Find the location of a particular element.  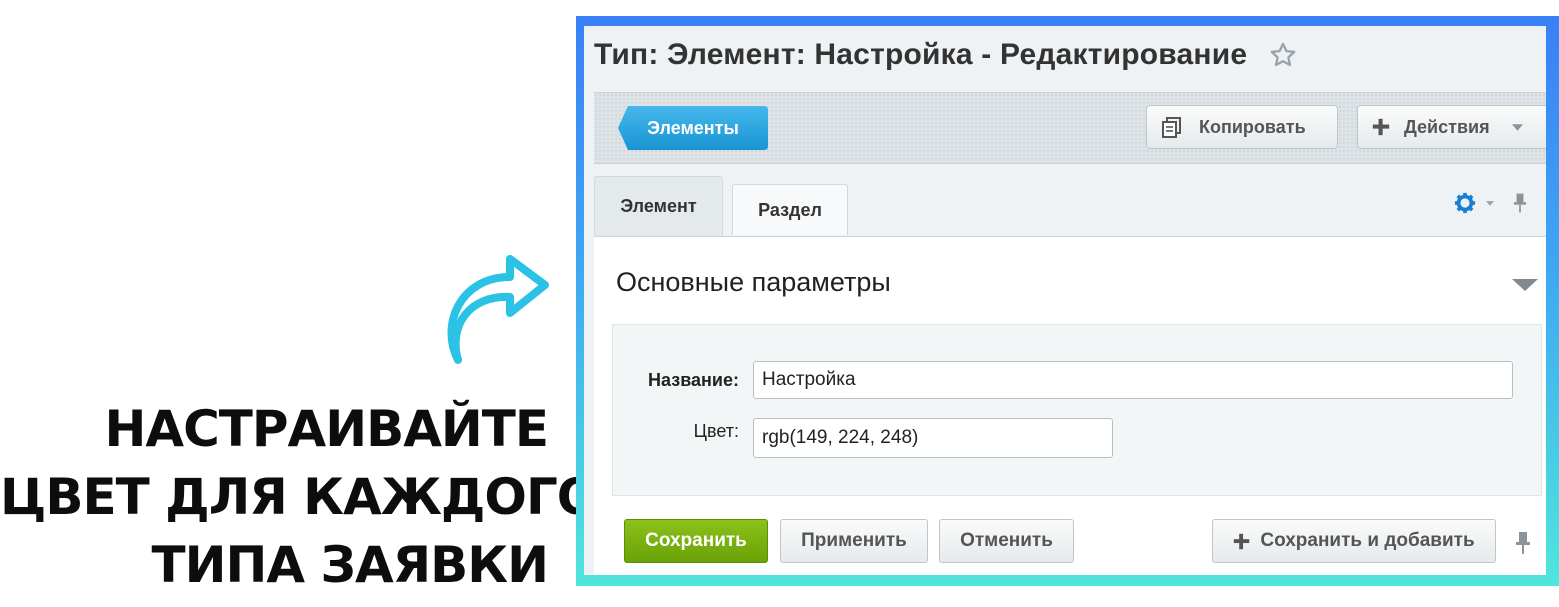

copy-button-label: Копировать is located at coordinates (1252, 126).